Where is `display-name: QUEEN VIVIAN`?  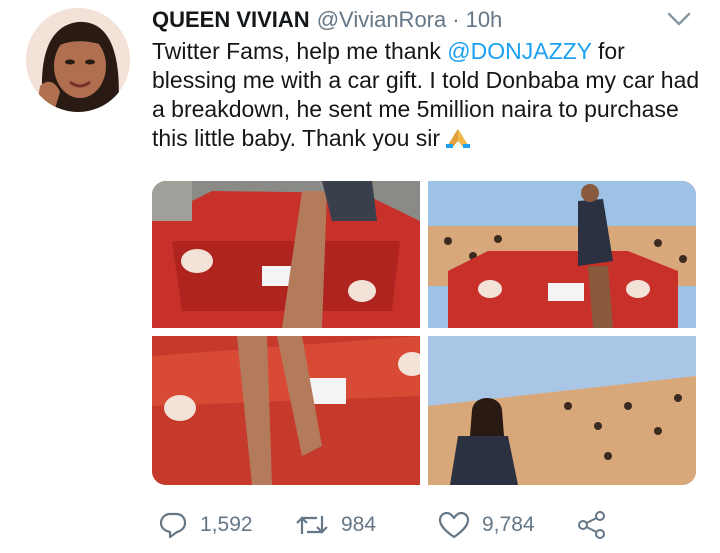 display-name: QUEEN VIVIAN is located at coordinates (231, 20).